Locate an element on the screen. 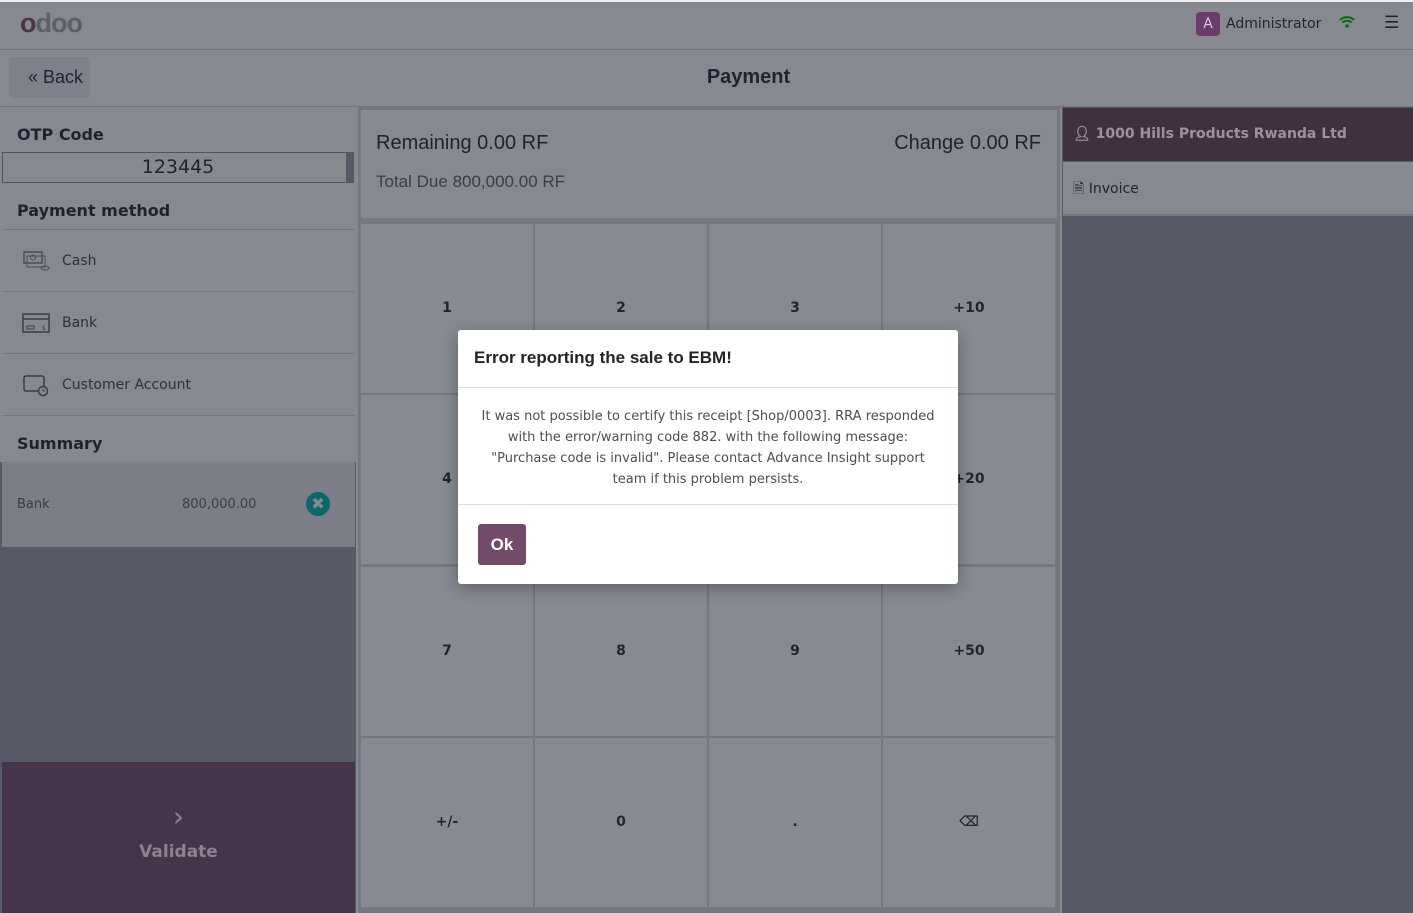 The image size is (1413, 913). document-icon: 🗎 is located at coordinates (1081, 189).